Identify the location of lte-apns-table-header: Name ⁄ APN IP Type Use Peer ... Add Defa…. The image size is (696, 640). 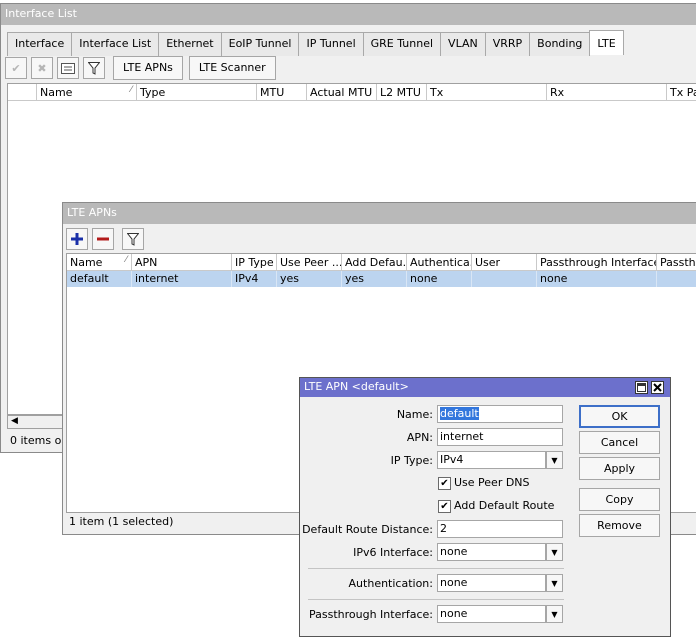
(381, 262).